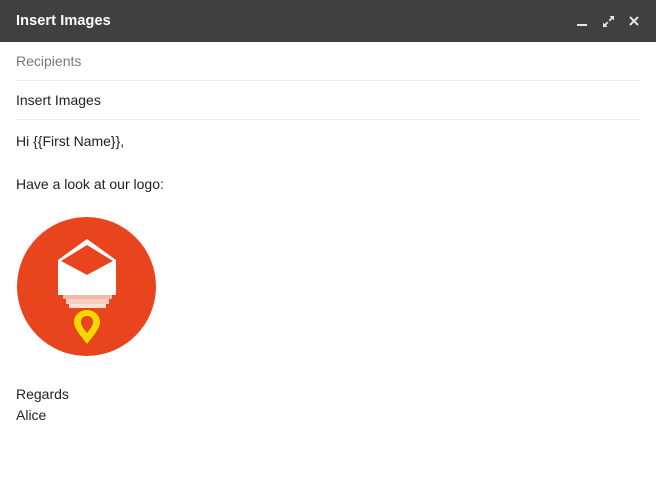  Describe the element at coordinates (608, 21) in the screenshot. I see `expand-icon` at that location.